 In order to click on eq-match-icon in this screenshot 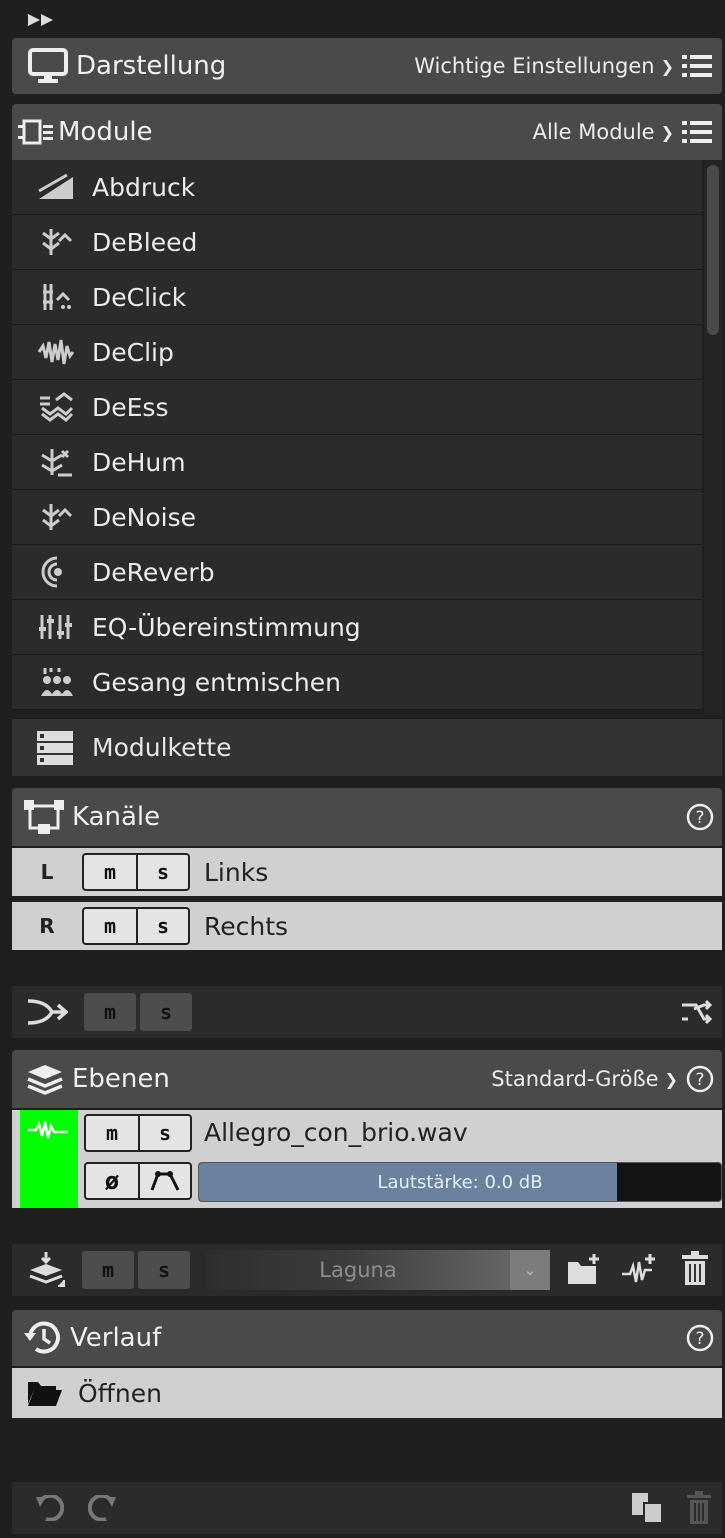, I will do `click(55, 627)`.